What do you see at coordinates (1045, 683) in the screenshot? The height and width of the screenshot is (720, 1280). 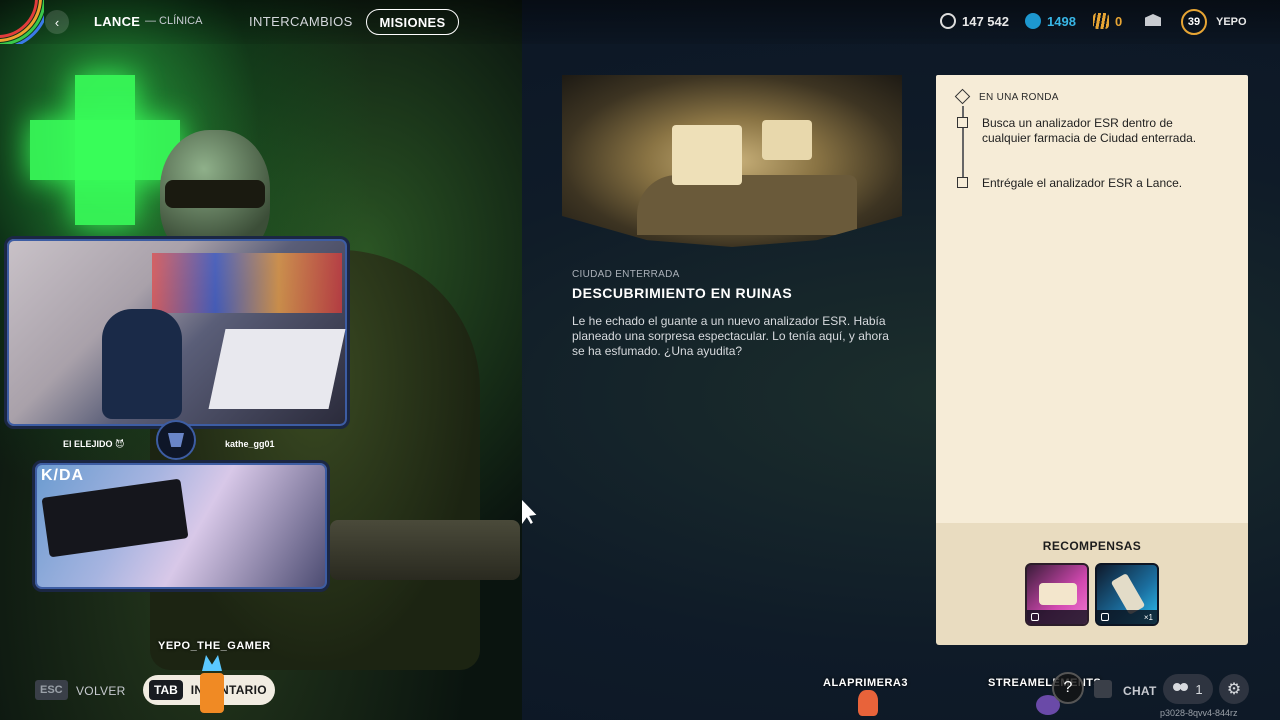 I see `viewer-alert-b: STREAMELEMENTS` at bounding box center [1045, 683].